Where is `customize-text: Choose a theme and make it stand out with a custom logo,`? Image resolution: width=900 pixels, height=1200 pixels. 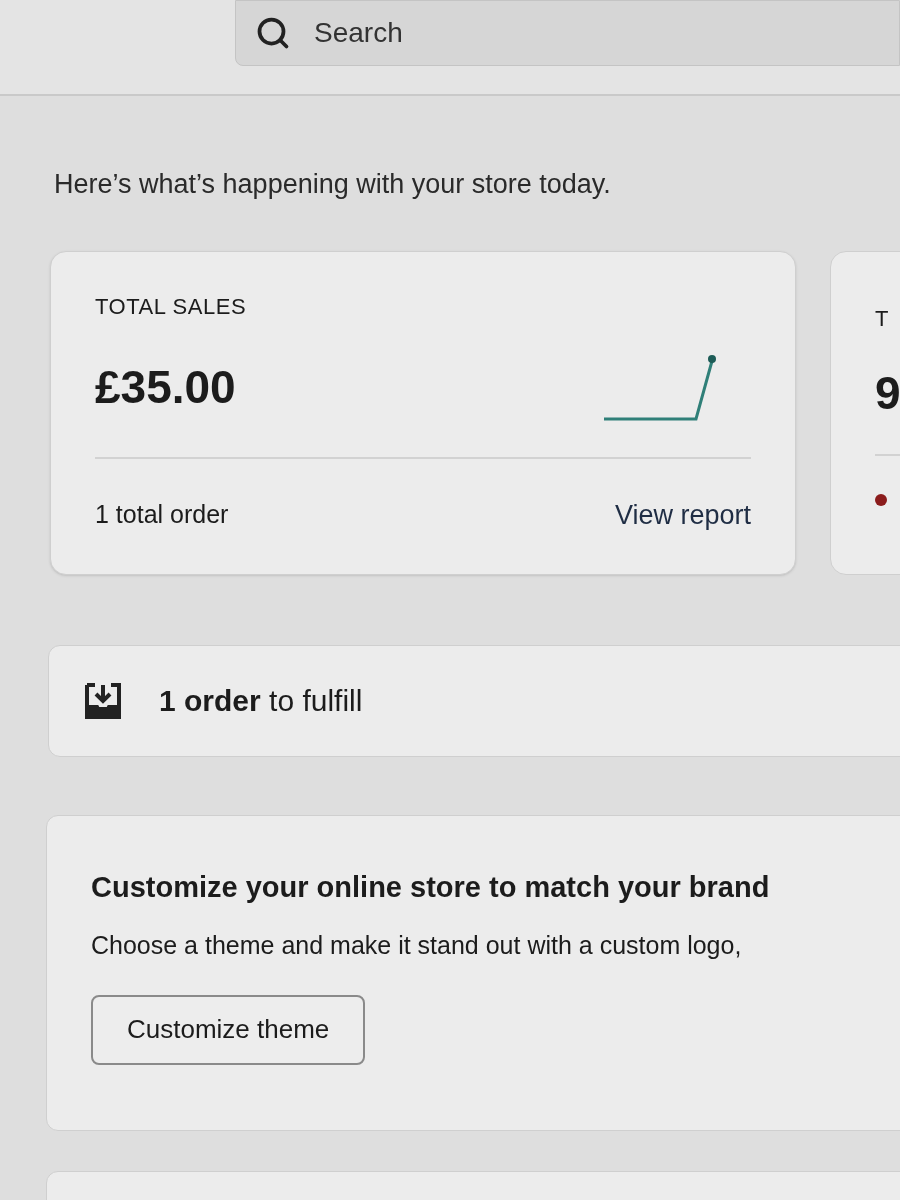
customize-text: Choose a theme and make it stand out with a custom logo, is located at coordinates (417, 945).